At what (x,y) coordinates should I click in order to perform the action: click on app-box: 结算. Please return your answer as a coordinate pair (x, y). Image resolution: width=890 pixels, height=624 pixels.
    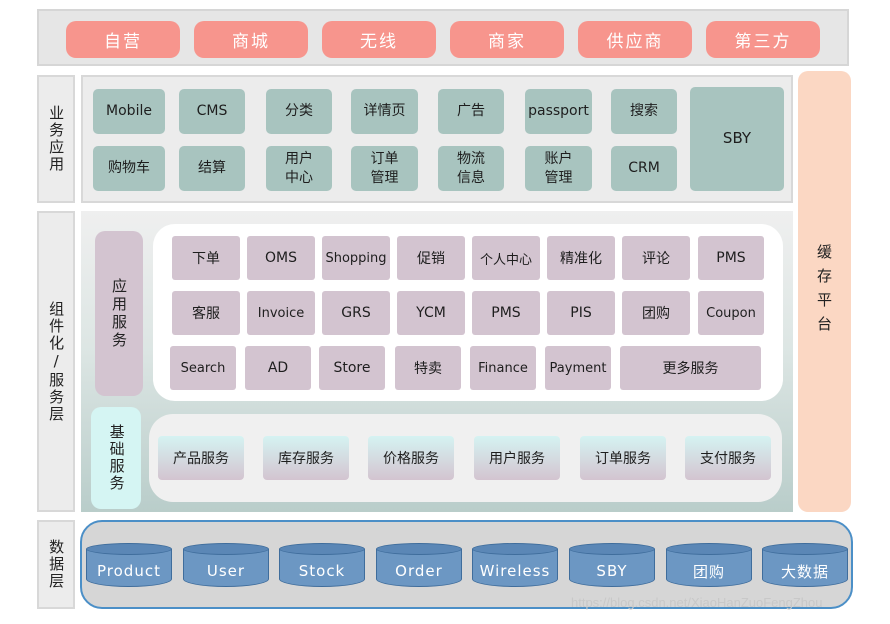
    Looking at the image, I should click on (212, 168).